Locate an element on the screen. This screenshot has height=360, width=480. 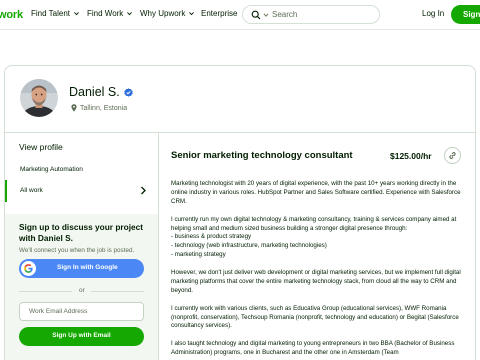
login-link: Log In is located at coordinates (433, 13).